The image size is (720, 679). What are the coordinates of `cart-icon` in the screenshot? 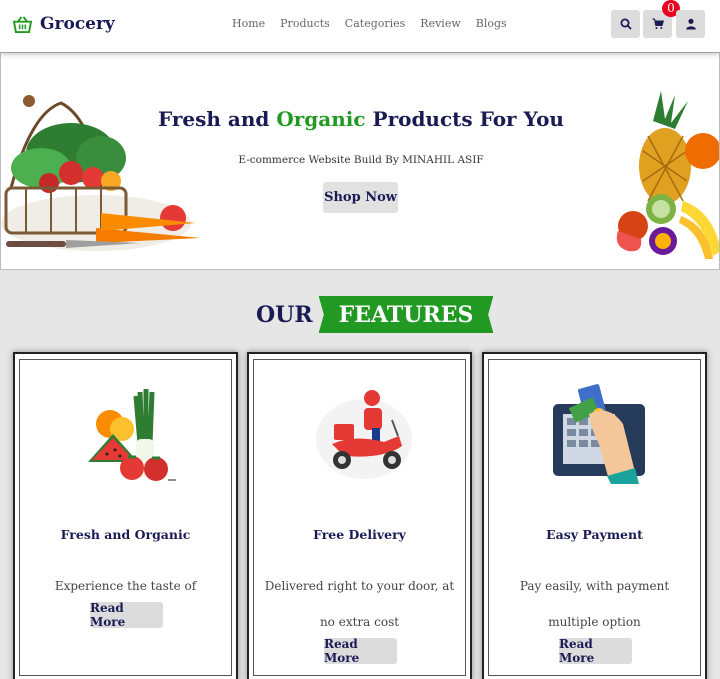 It's located at (658, 23).